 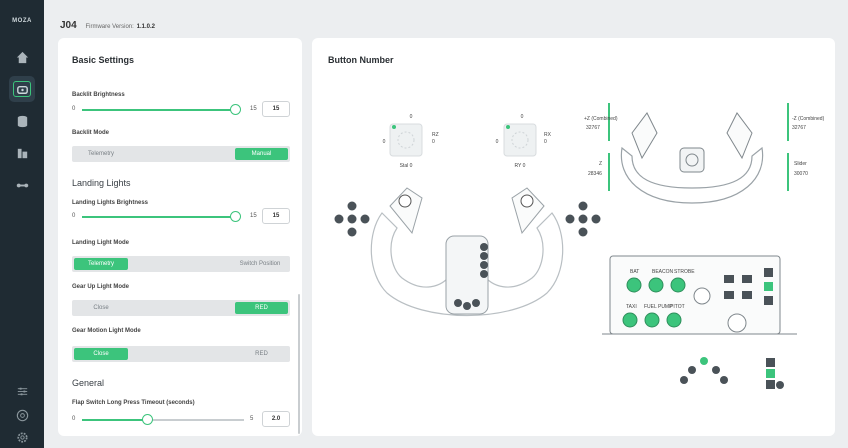 I want to click on panel-label-pitot: PITOT, so click(x=677, y=307).